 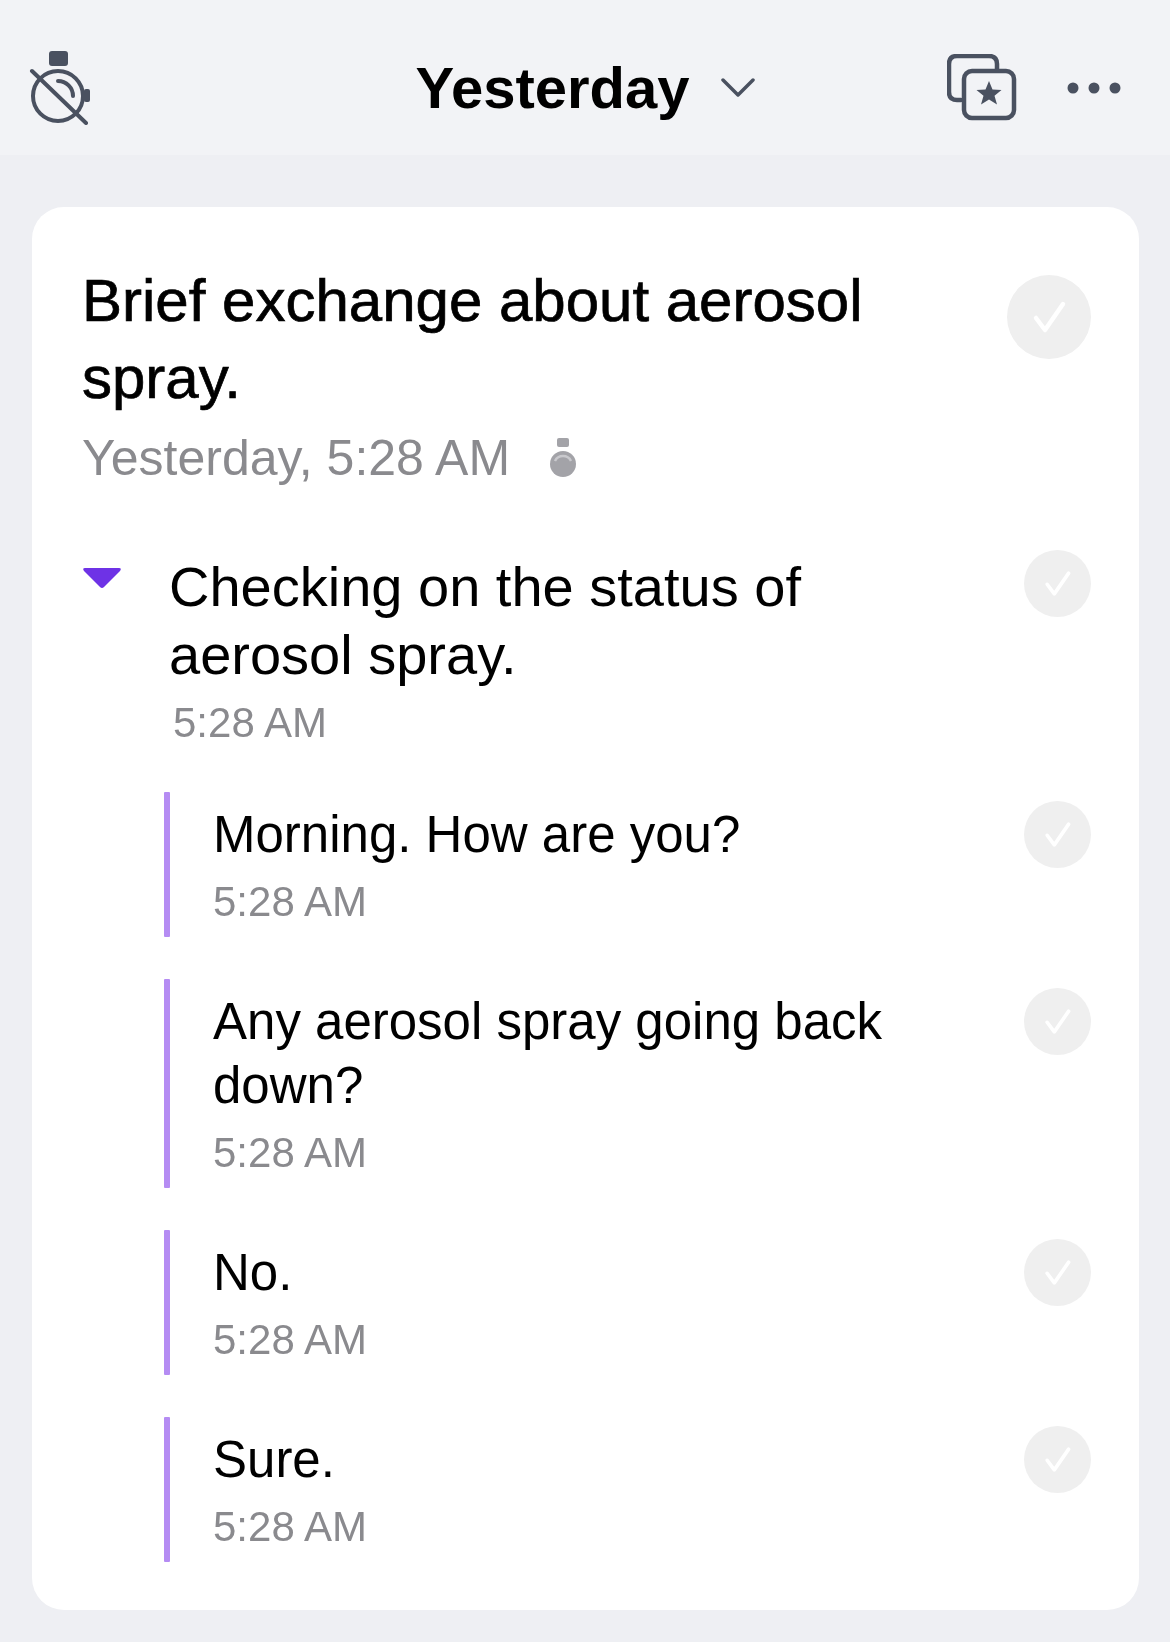 What do you see at coordinates (1094, 87) in the screenshot?
I see `ellipsis-icon` at bounding box center [1094, 87].